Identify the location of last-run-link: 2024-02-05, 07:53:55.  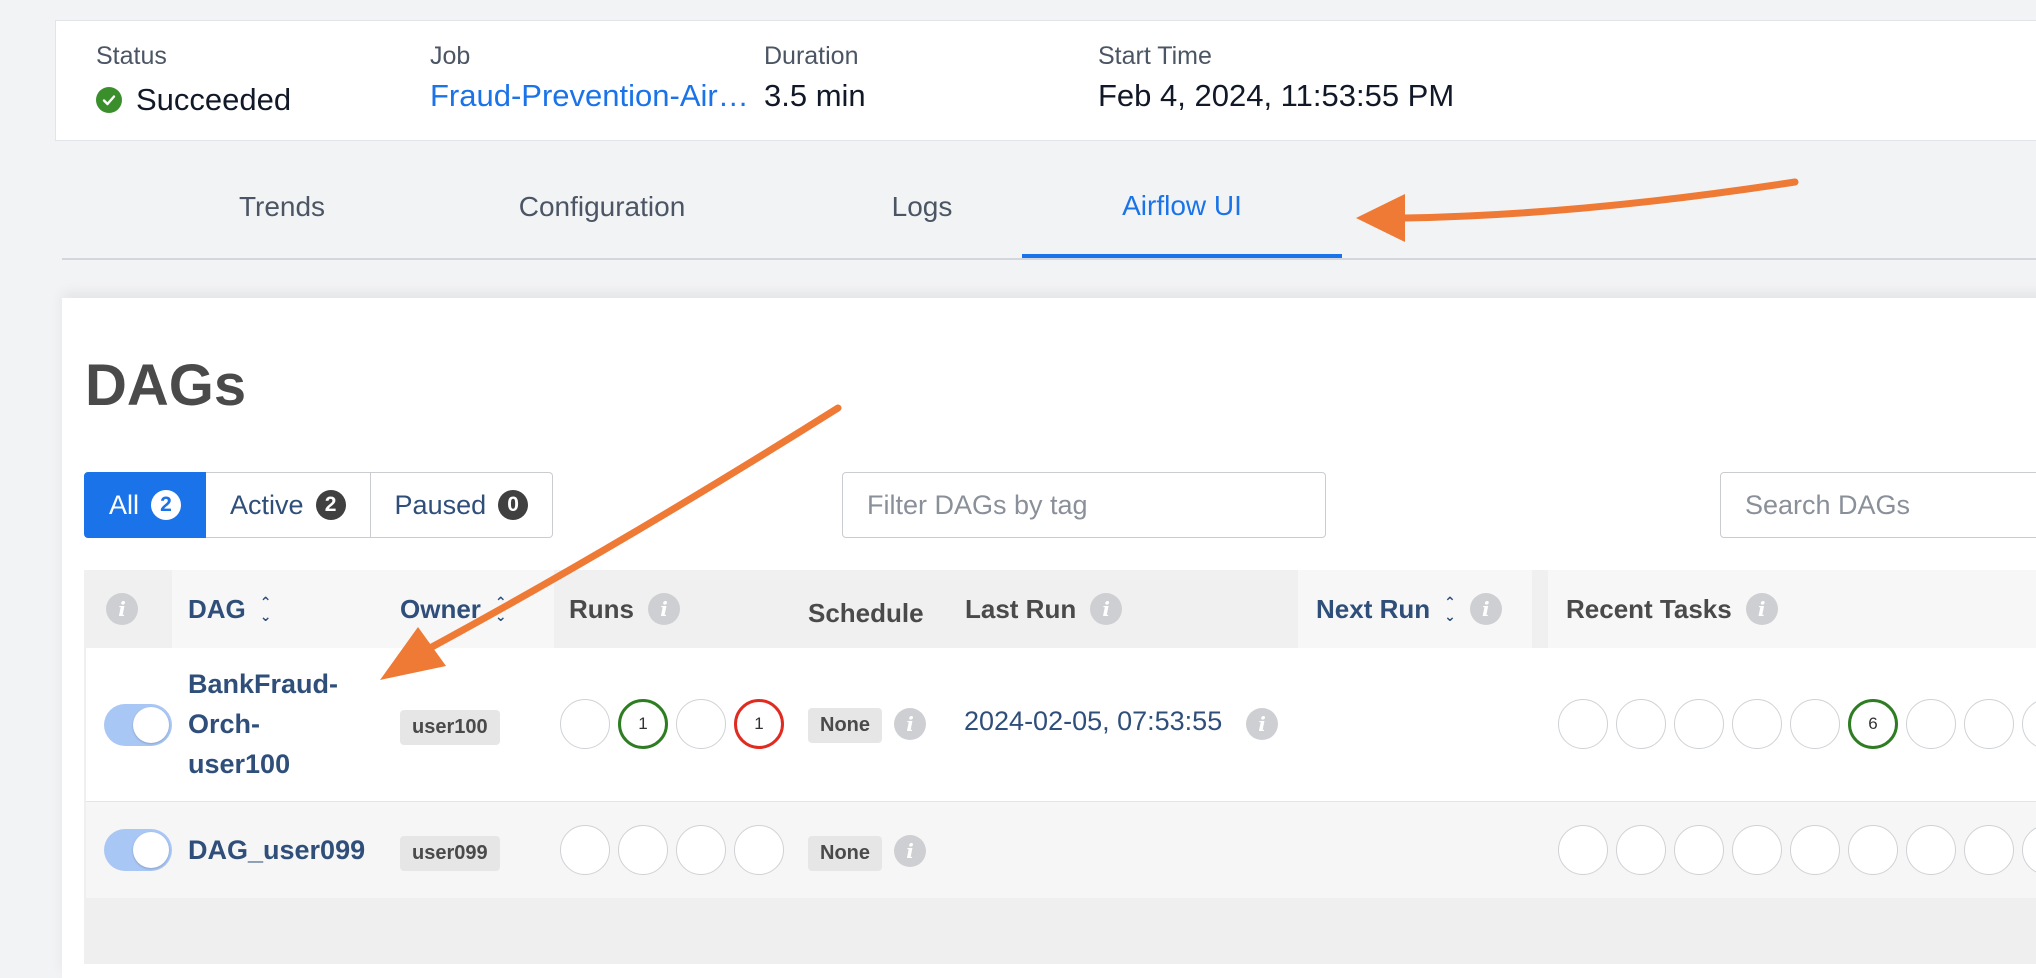
(1093, 721).